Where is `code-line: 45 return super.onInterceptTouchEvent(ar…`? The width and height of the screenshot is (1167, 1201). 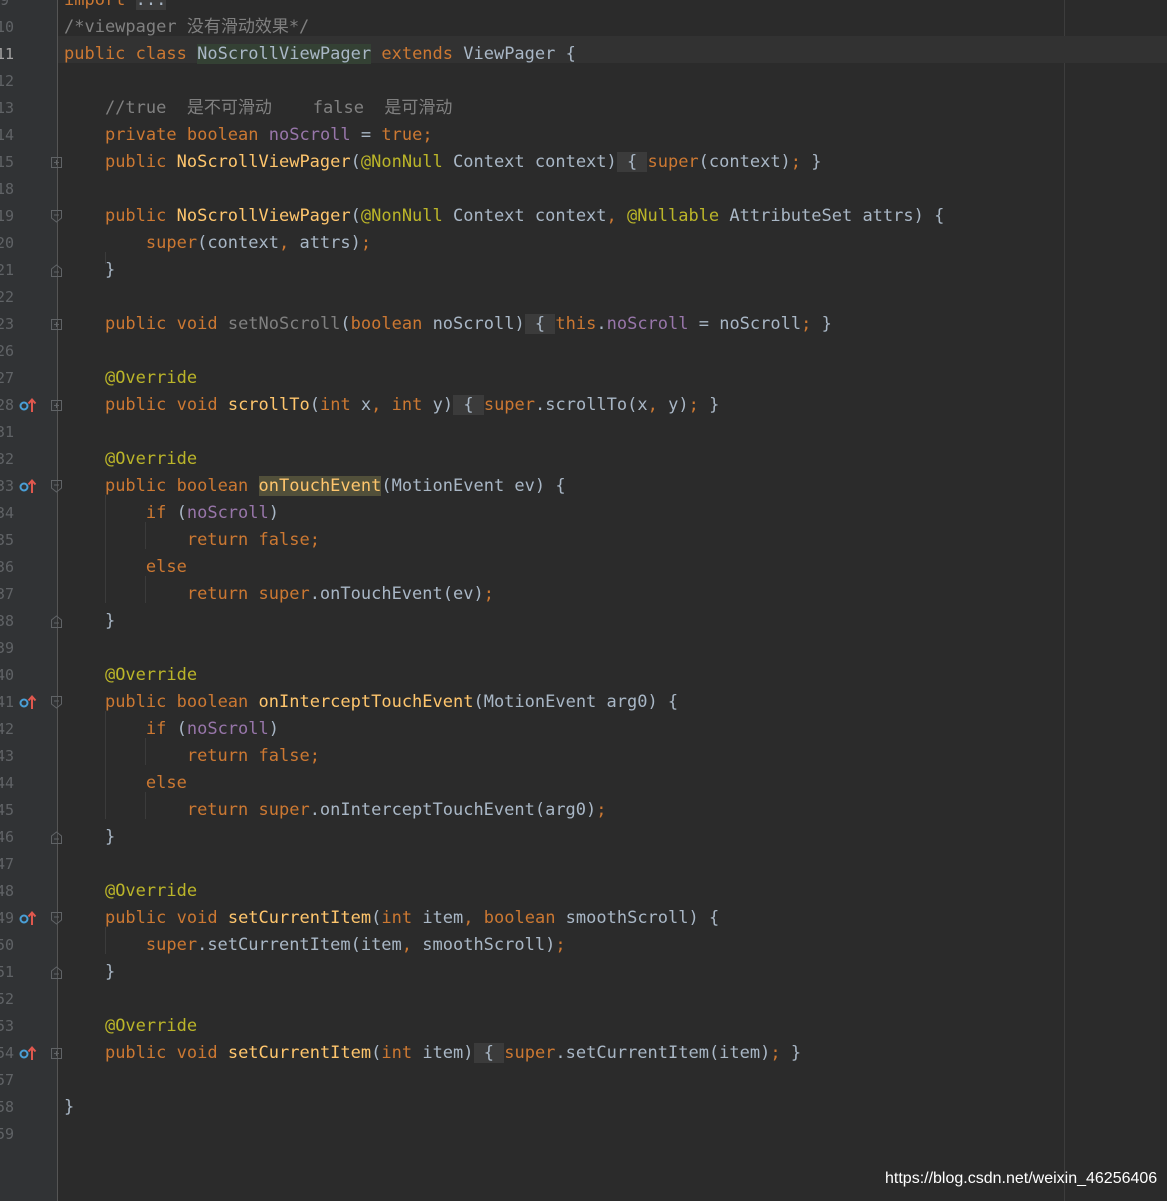 code-line: 45 return super.onInterceptTouchEvent(ar… is located at coordinates (583, 810).